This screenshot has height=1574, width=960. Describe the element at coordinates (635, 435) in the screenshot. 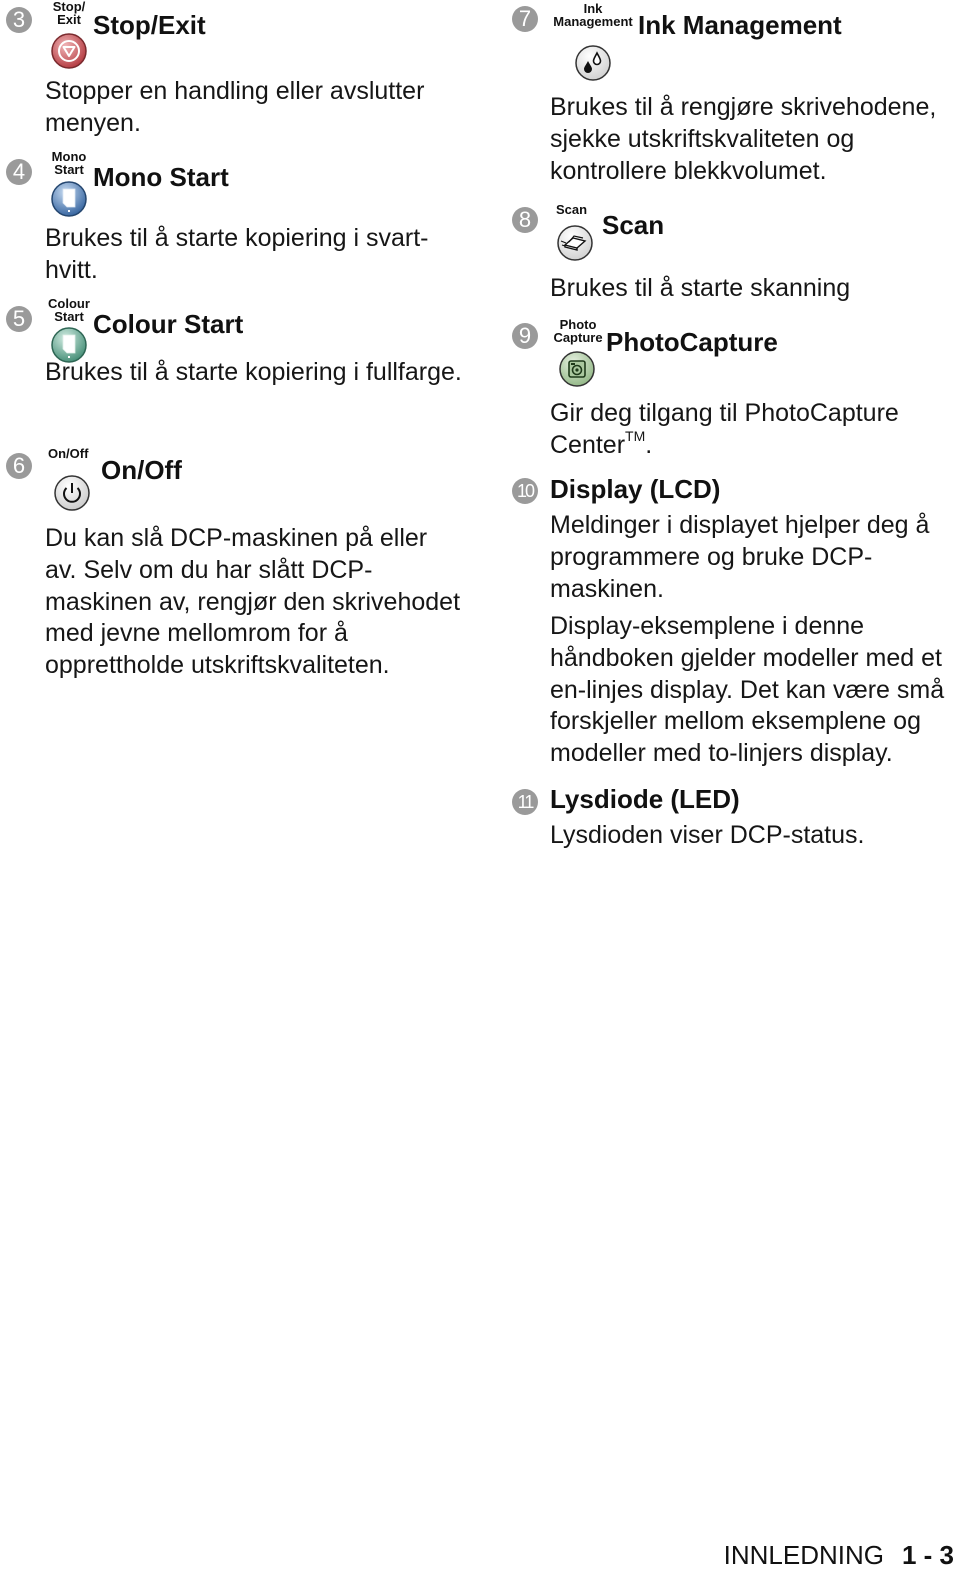

I see `trademark-symbol: TM` at that location.